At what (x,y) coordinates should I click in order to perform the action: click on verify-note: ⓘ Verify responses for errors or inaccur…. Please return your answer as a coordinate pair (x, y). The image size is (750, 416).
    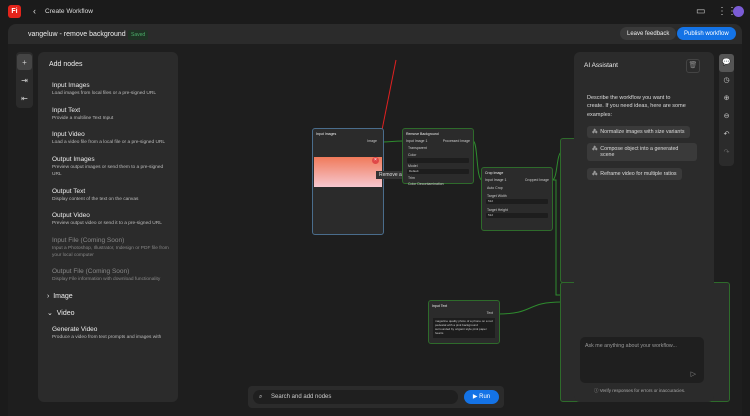
    Looking at the image, I should click on (640, 390).